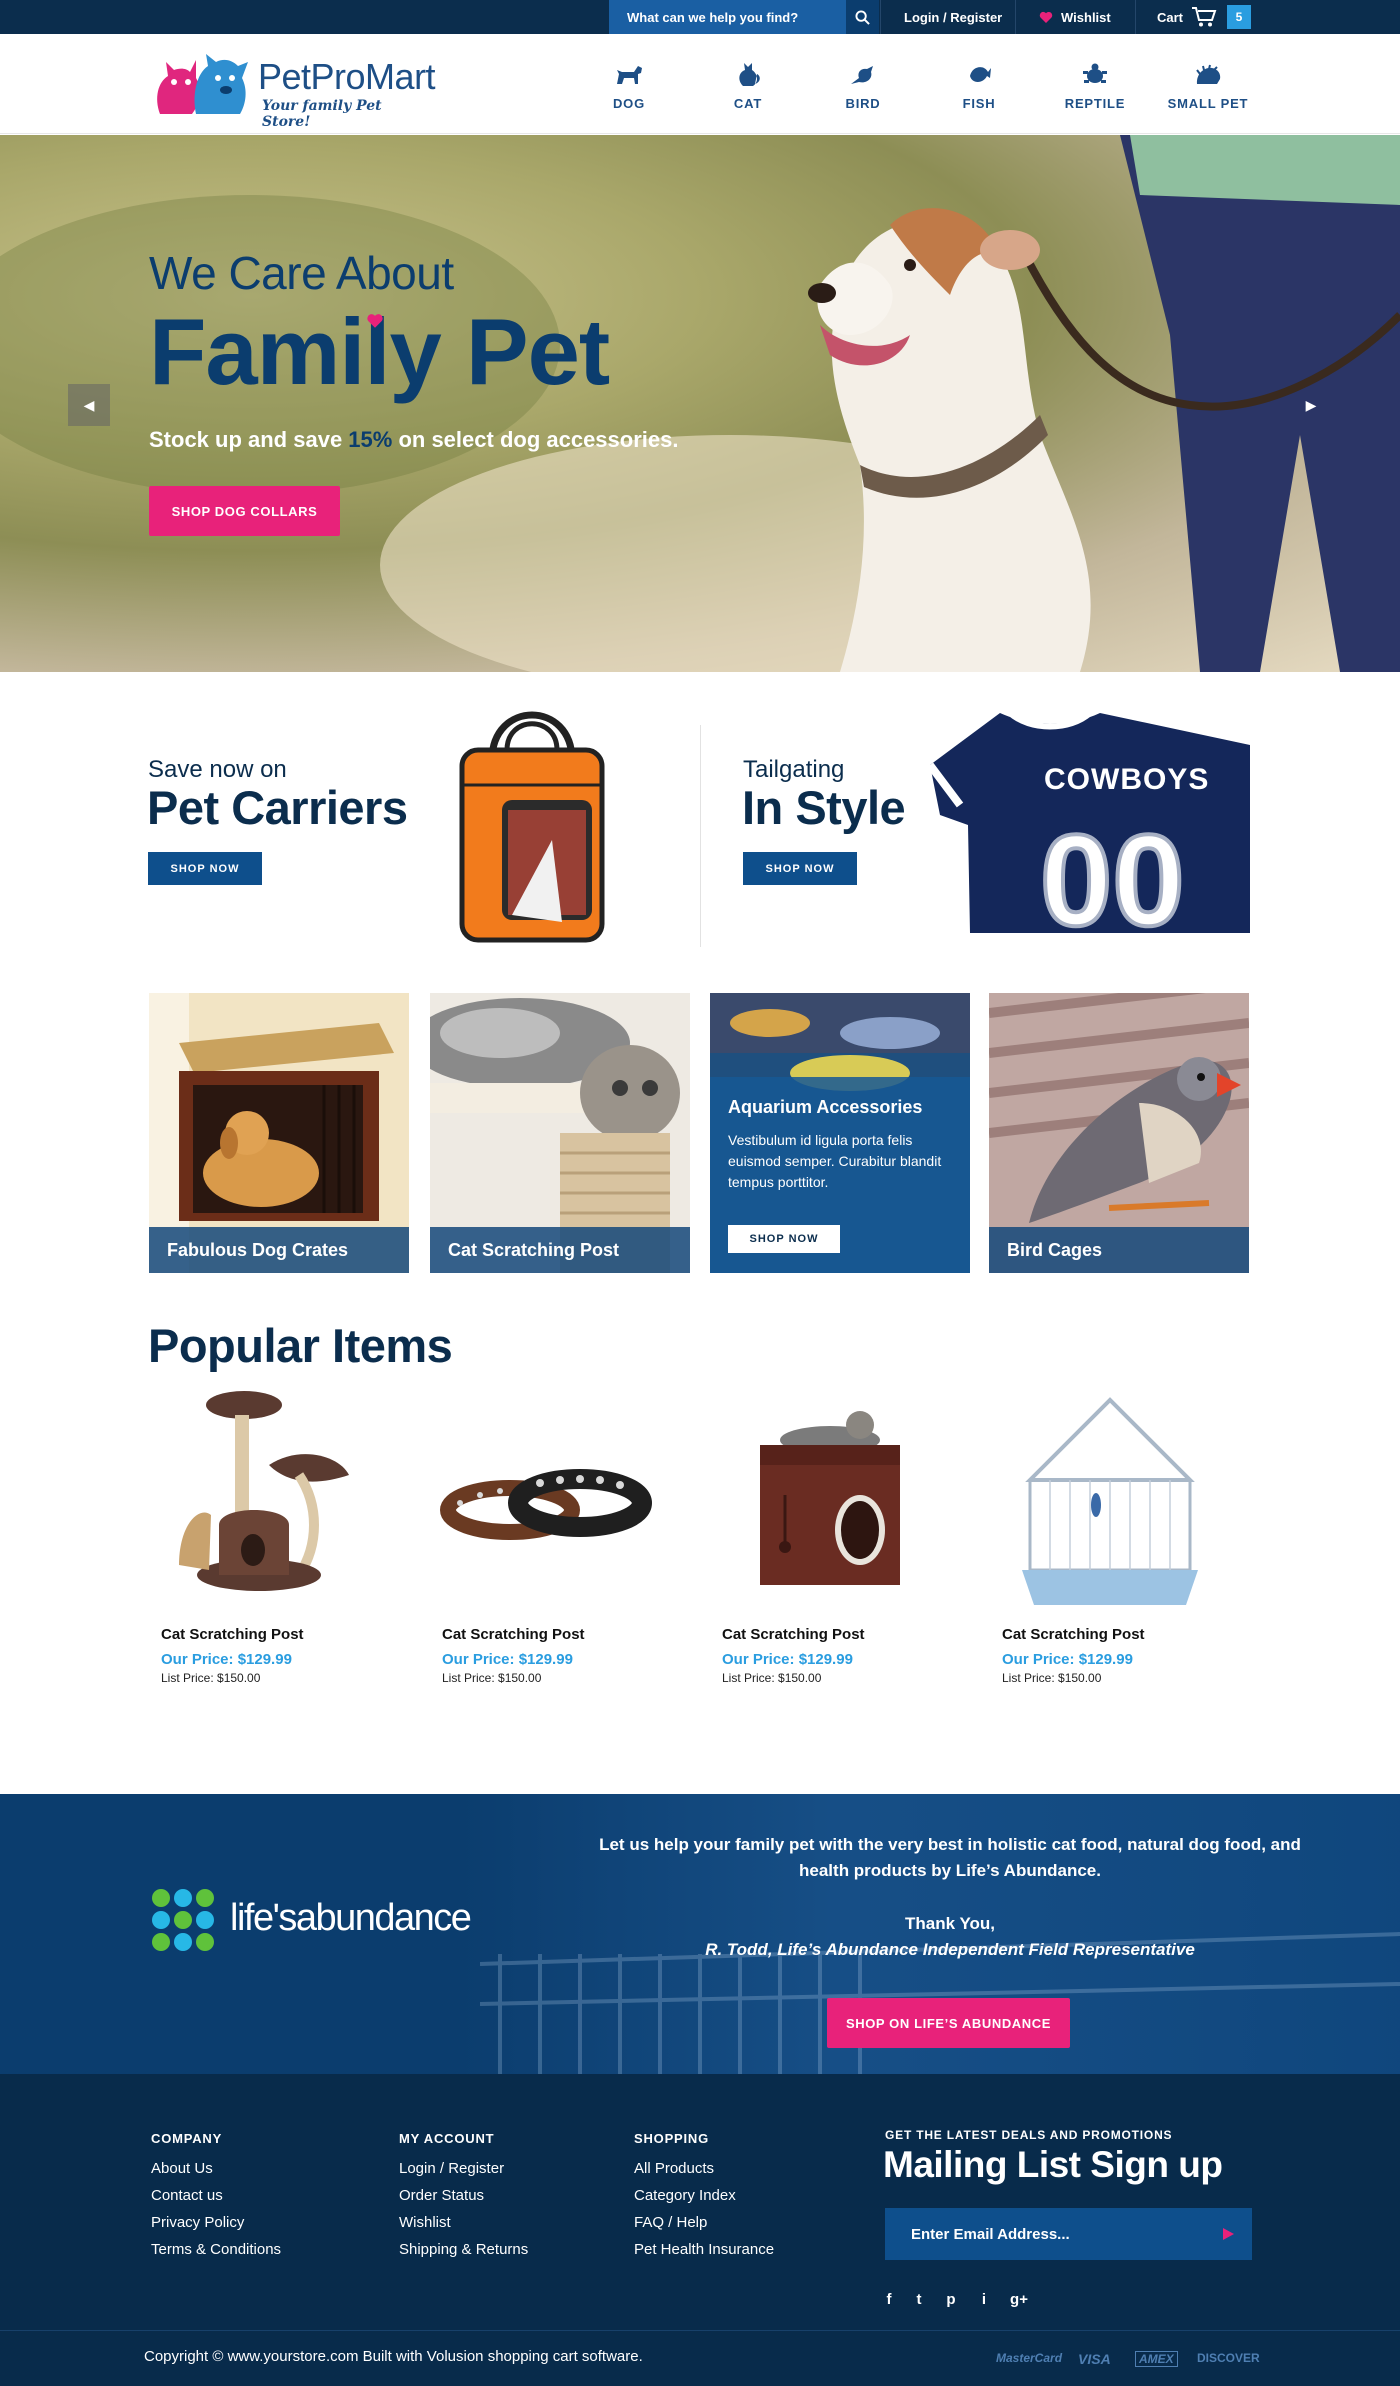 The image size is (1400, 2386). Describe the element at coordinates (1228, 2234) in the screenshot. I see `submit-arrow-icon` at that location.